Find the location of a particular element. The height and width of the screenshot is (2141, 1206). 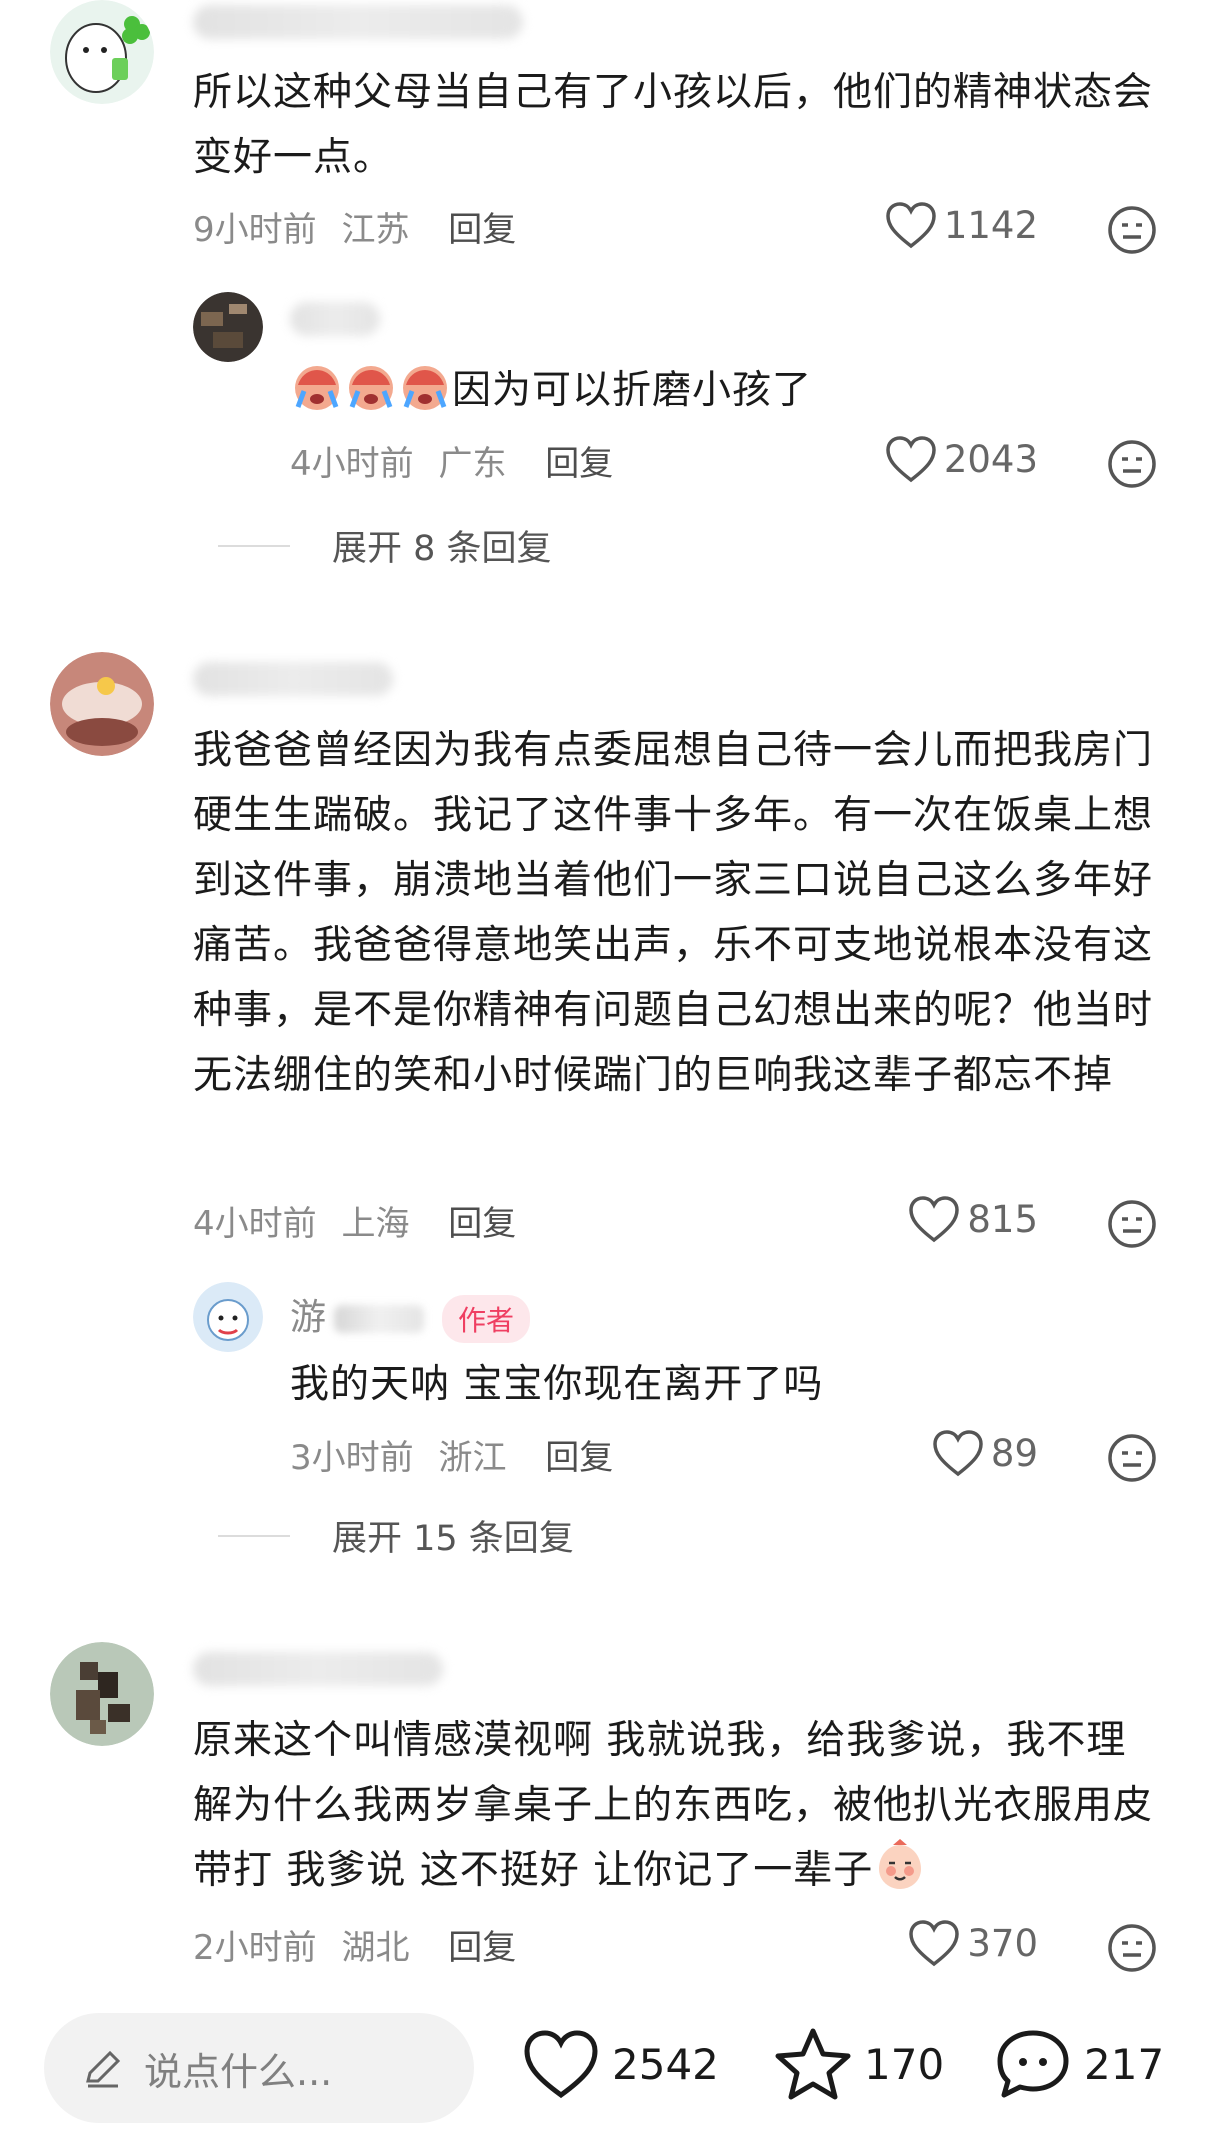

comment-meta: 9小时前 江苏 回复 is located at coordinates (354, 226).